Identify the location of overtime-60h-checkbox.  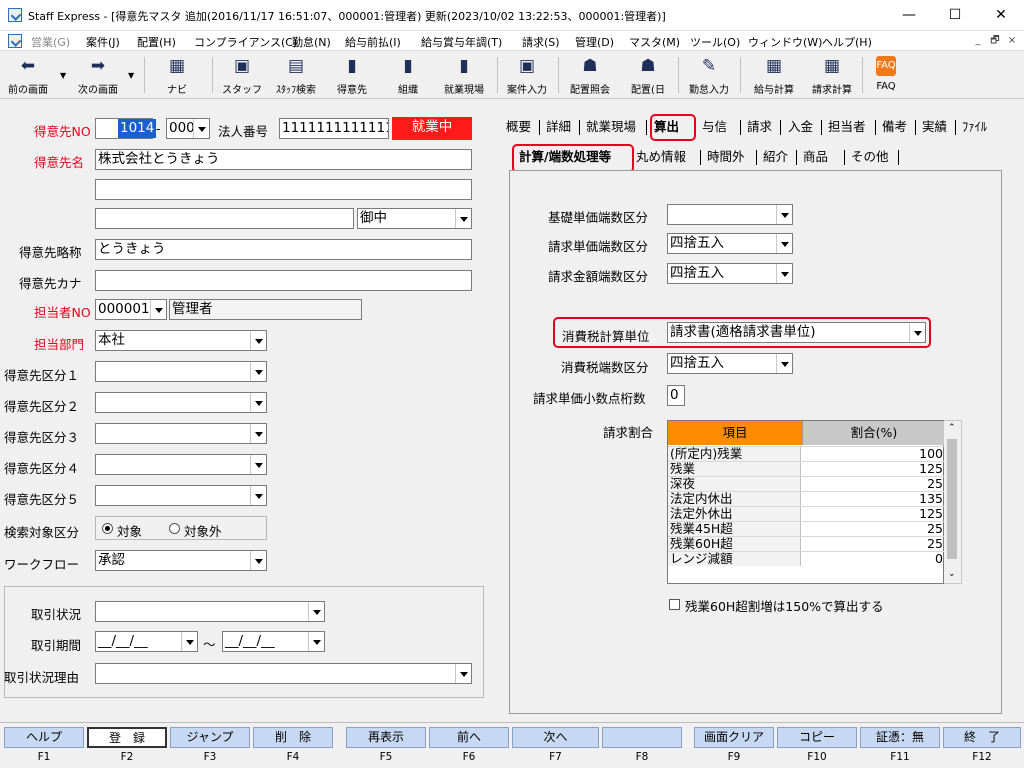
(674, 604).